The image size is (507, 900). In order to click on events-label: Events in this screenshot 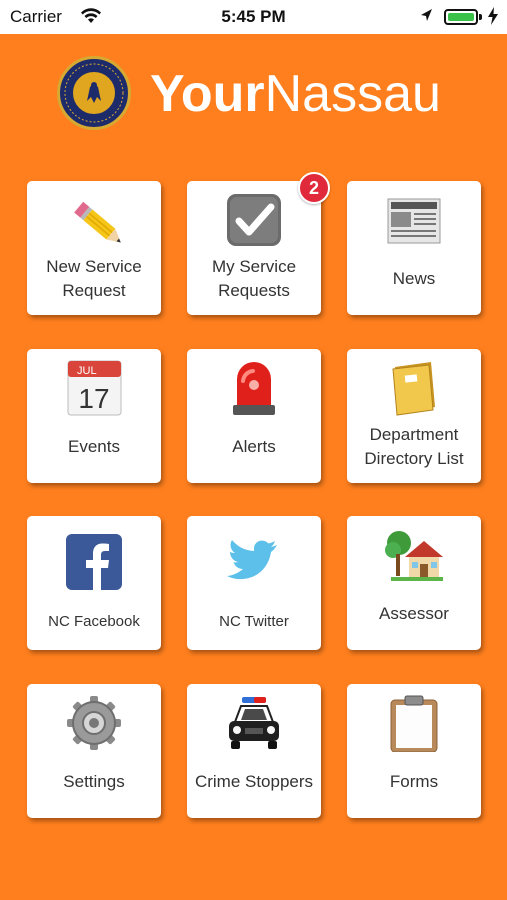, I will do `click(94, 446)`.